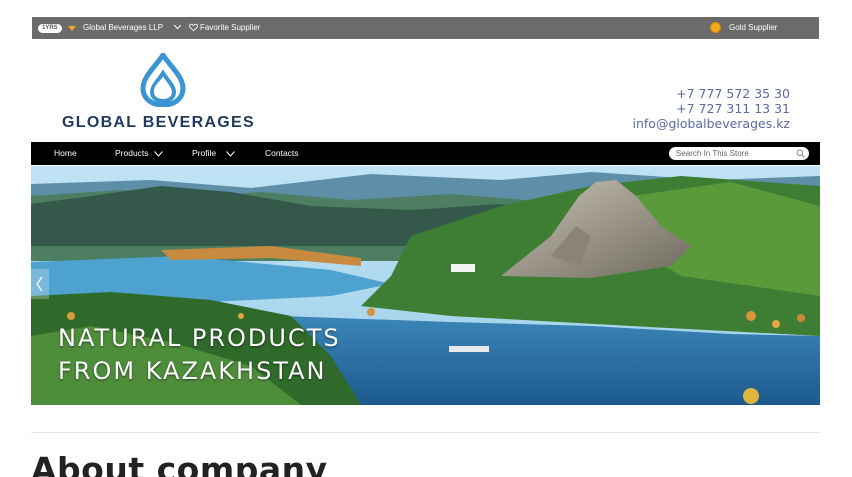 This screenshot has width=852, height=477. I want to click on nav-item-contacts: Contacts, so click(282, 153).